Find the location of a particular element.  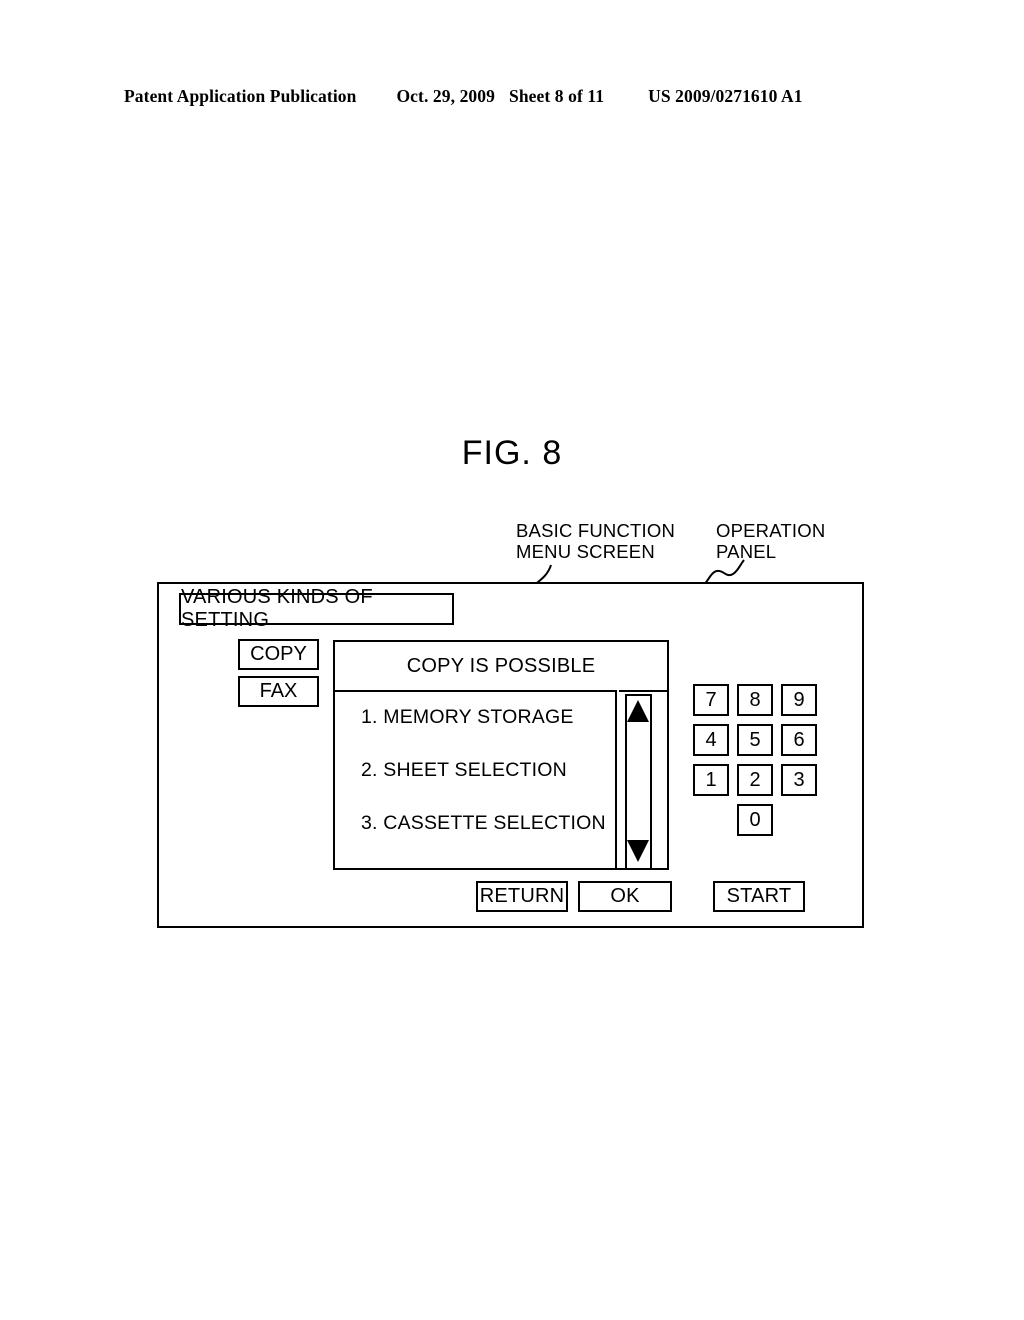

scroll-down-arrow-icon is located at coordinates (638, 851).